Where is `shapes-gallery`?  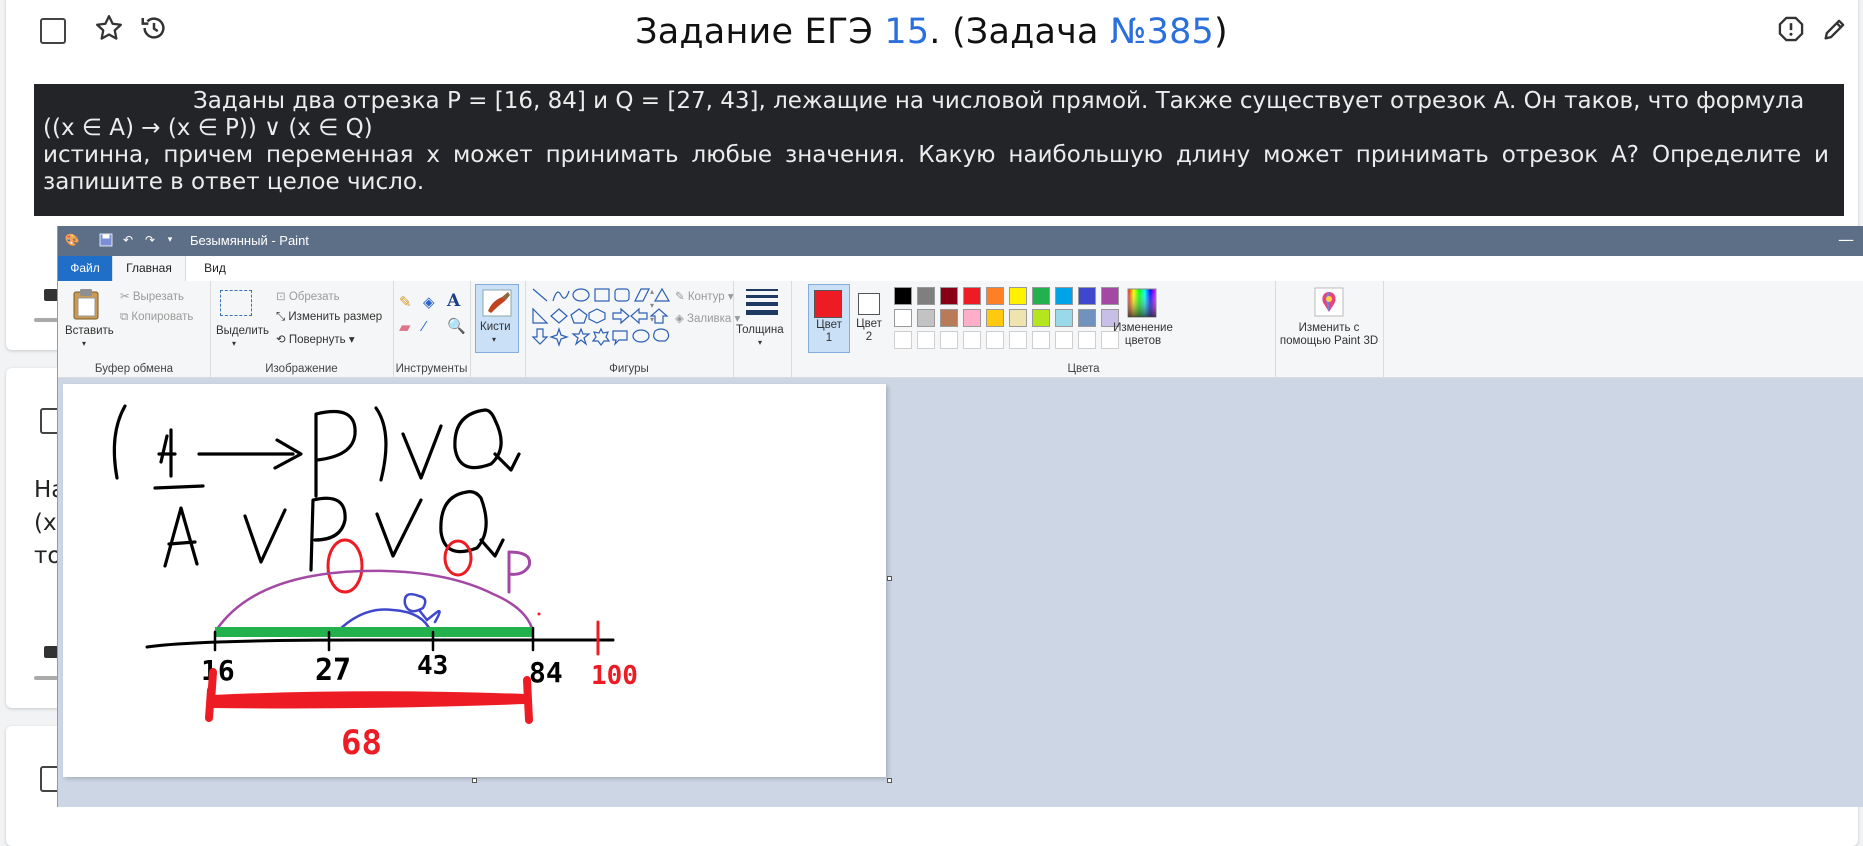
shapes-gallery is located at coordinates (605, 319).